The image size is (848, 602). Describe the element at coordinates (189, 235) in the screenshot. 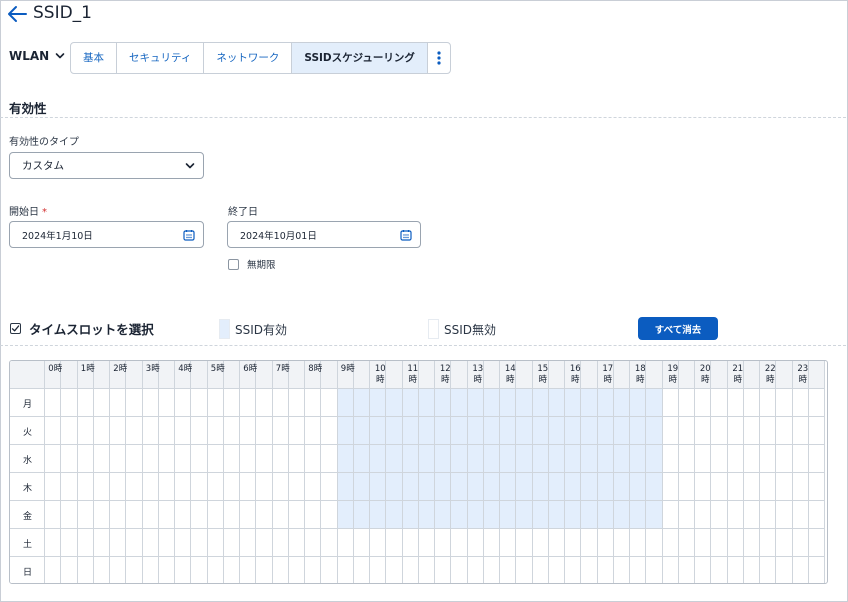

I see `calendar-icon` at that location.